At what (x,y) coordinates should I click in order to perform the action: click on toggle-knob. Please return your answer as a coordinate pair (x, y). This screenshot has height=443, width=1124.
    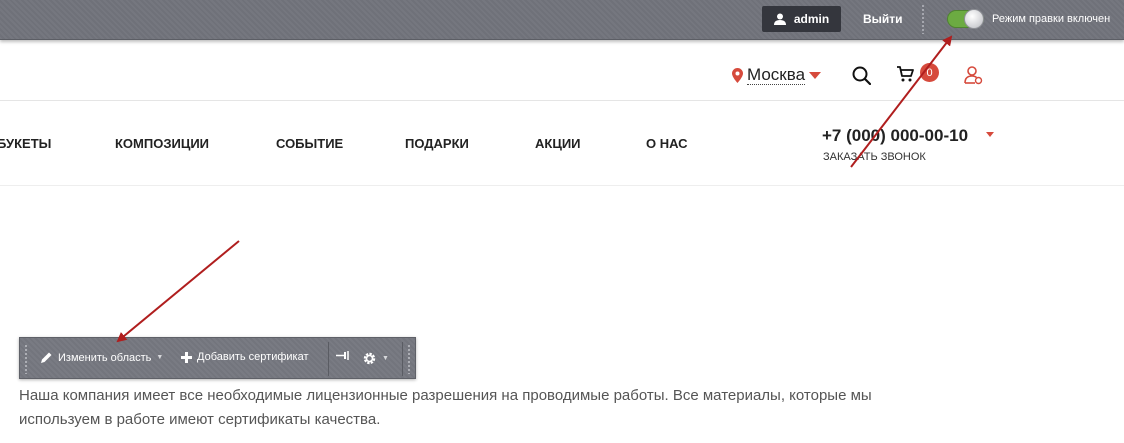
    Looking at the image, I should click on (974, 19).